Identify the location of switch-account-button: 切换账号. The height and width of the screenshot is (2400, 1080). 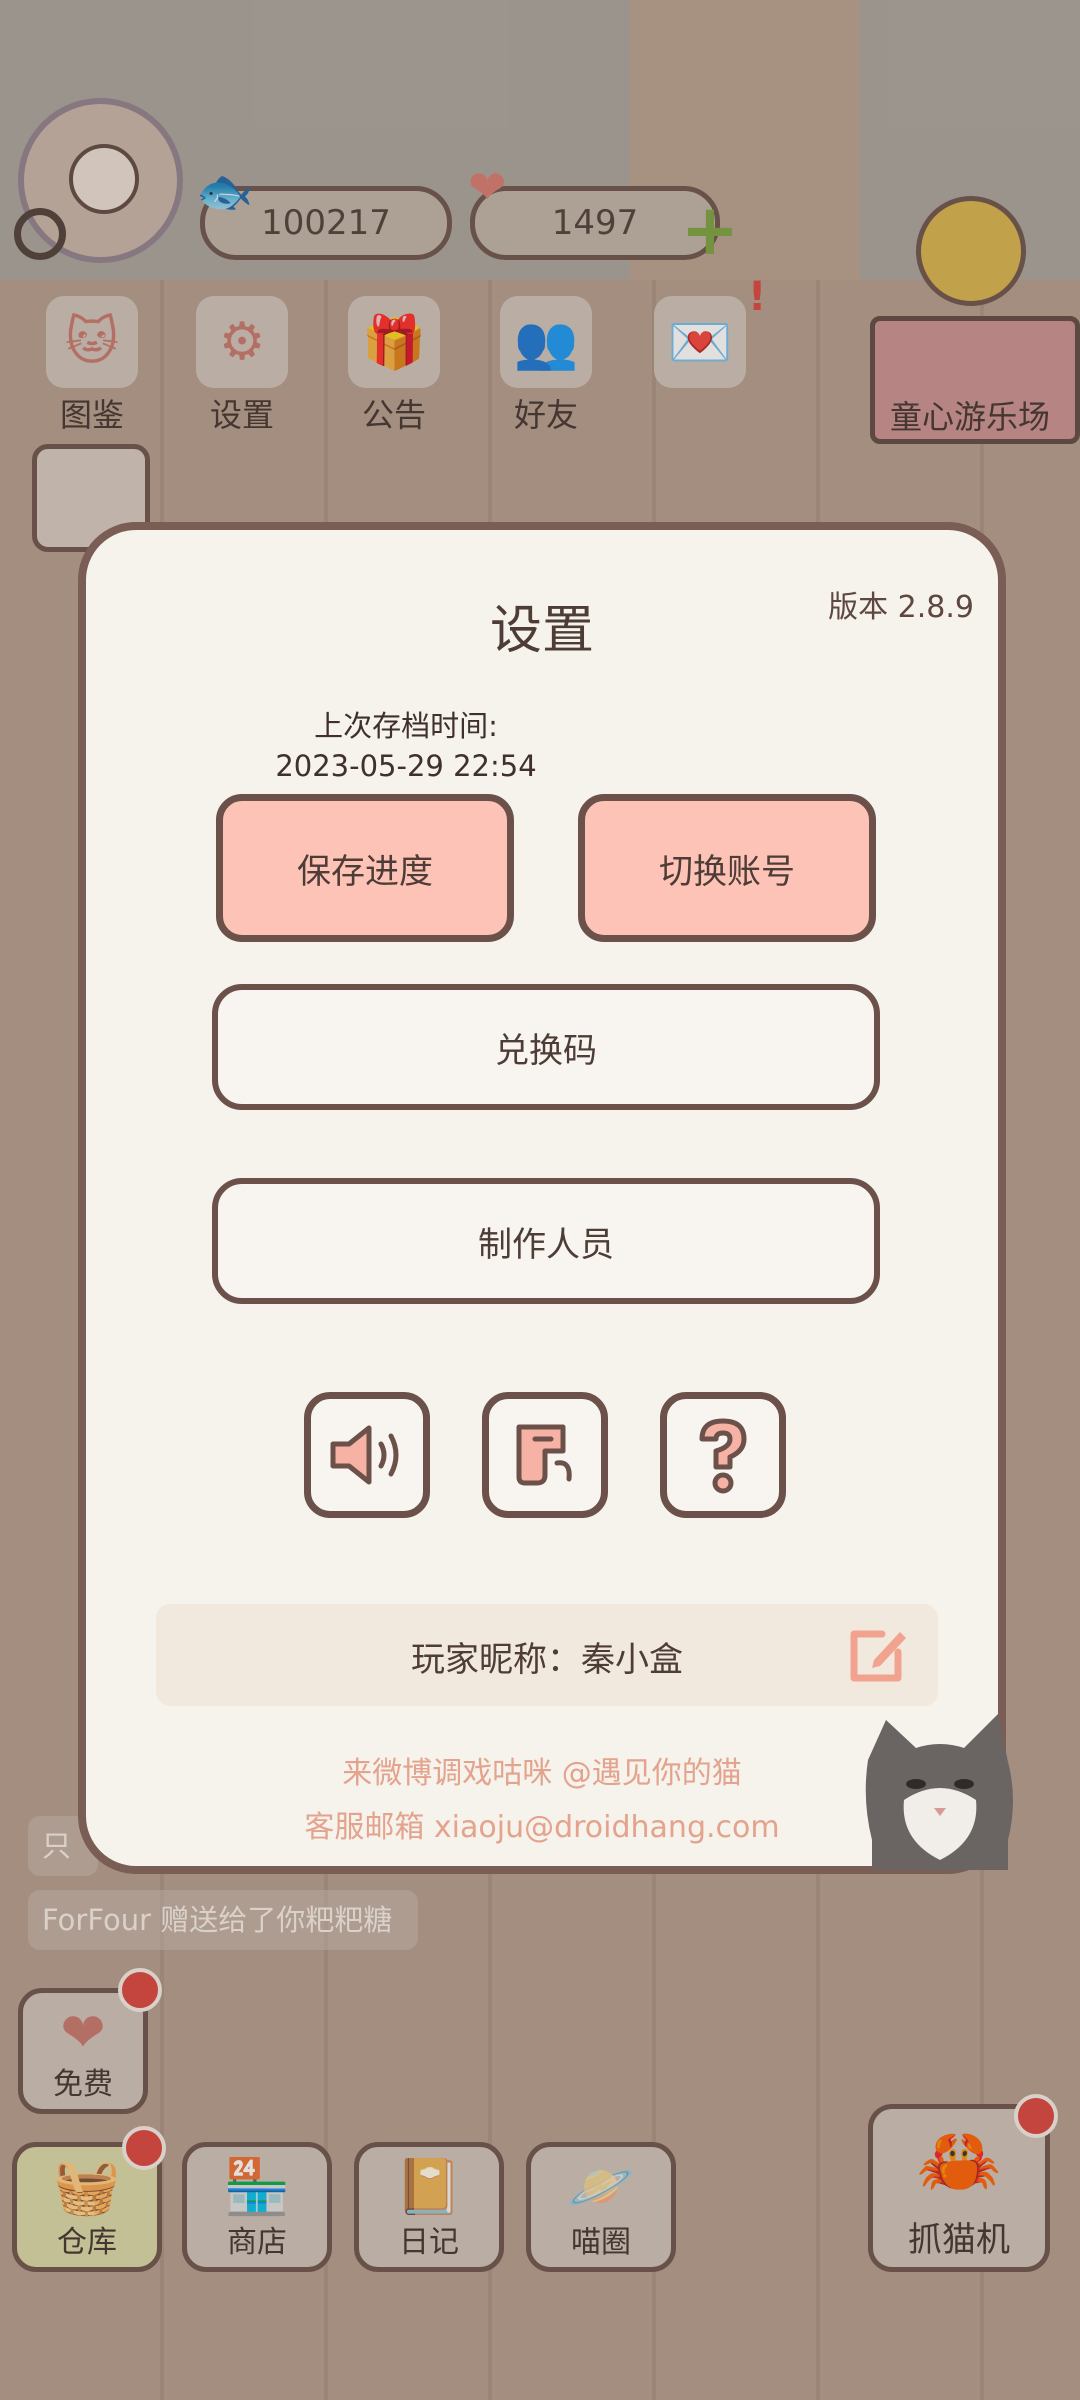
(727, 868).